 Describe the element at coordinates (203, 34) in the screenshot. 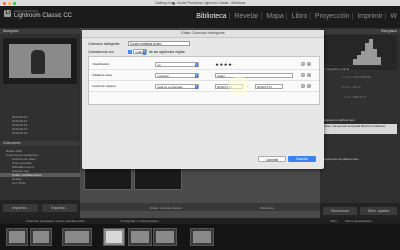

I see `dialog-title: Editar Colección inteligente` at that location.